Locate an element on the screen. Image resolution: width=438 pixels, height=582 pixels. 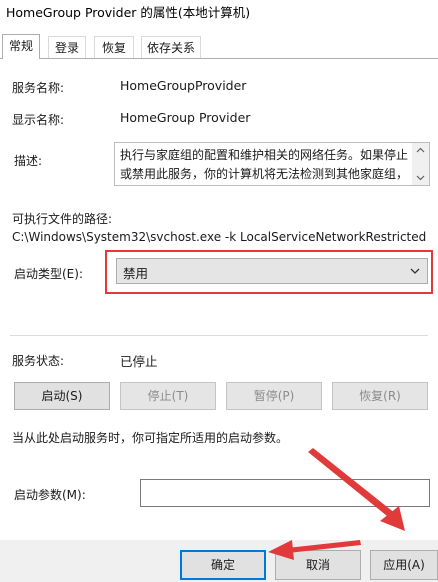
service-status-value: 已停止 is located at coordinates (139, 361).